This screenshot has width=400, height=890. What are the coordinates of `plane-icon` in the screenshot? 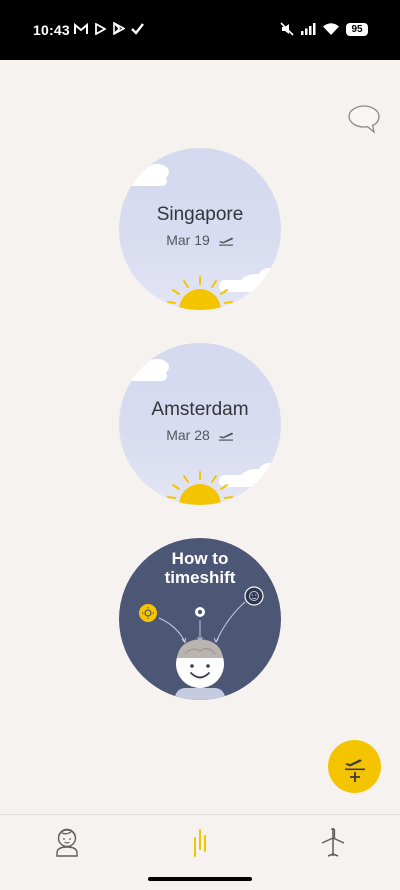 It's located at (333, 842).